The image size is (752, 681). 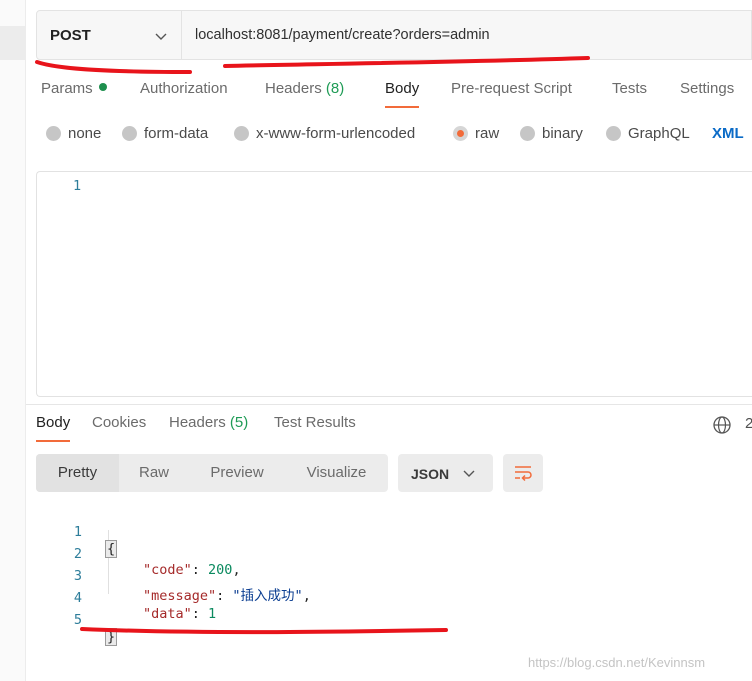 What do you see at coordinates (77, 473) in the screenshot?
I see `view-pretty: Pretty` at bounding box center [77, 473].